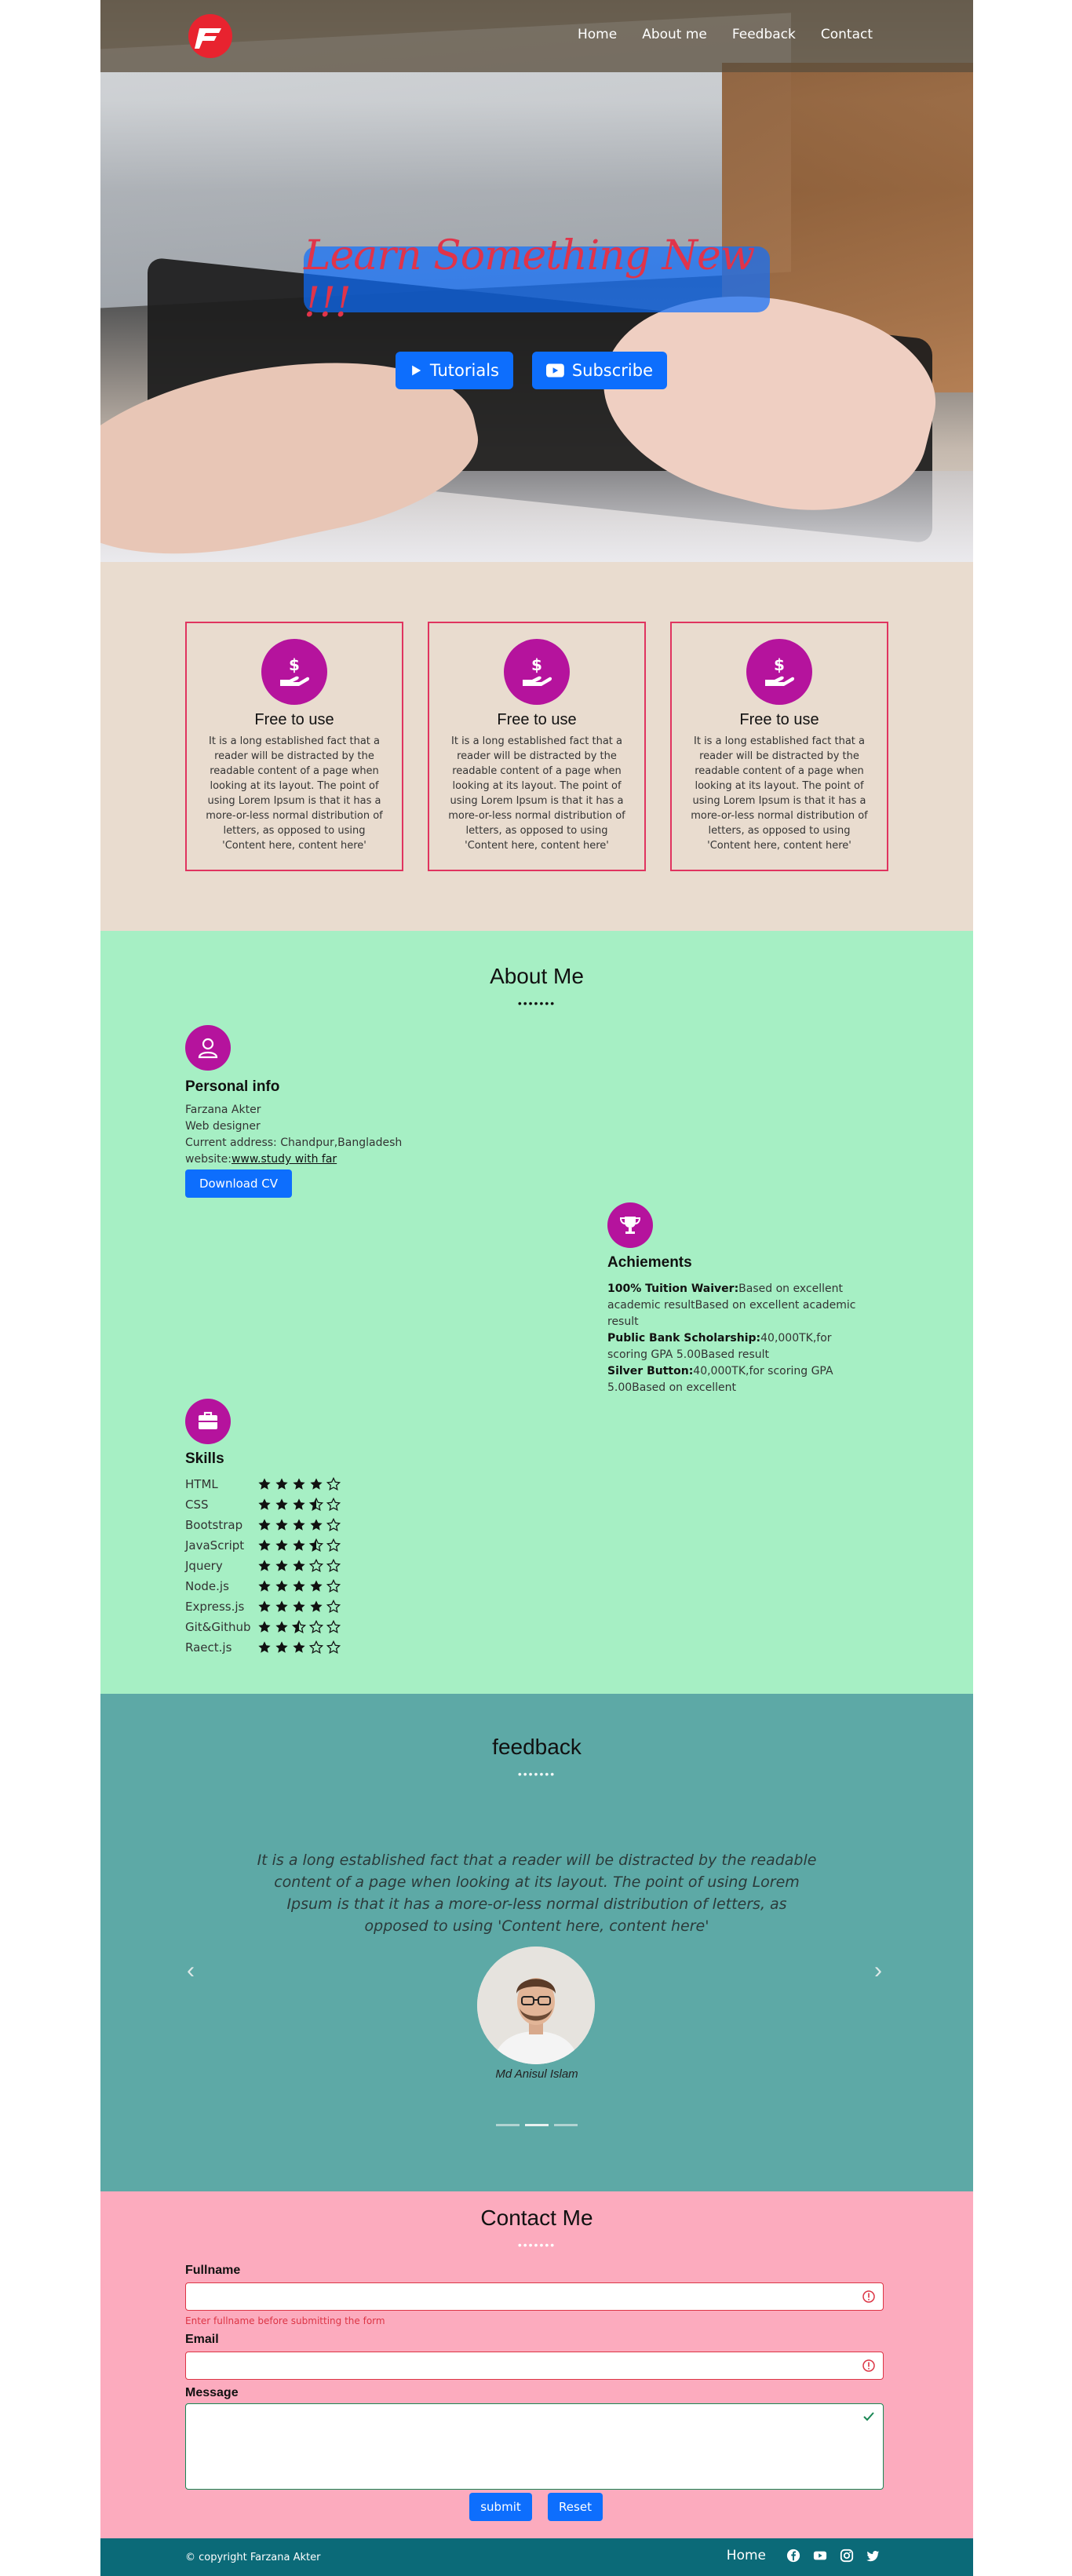  I want to click on achievements-icon-circle, so click(630, 1225).